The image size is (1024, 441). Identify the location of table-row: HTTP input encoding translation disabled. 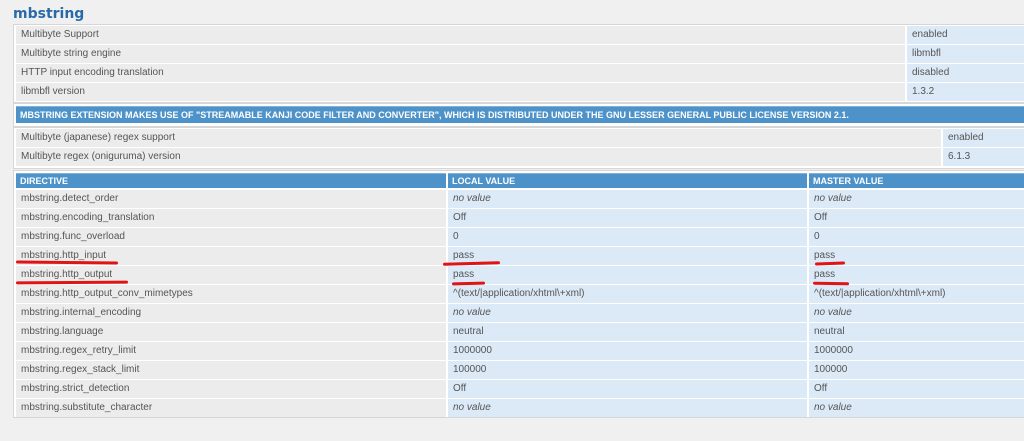
(519, 72).